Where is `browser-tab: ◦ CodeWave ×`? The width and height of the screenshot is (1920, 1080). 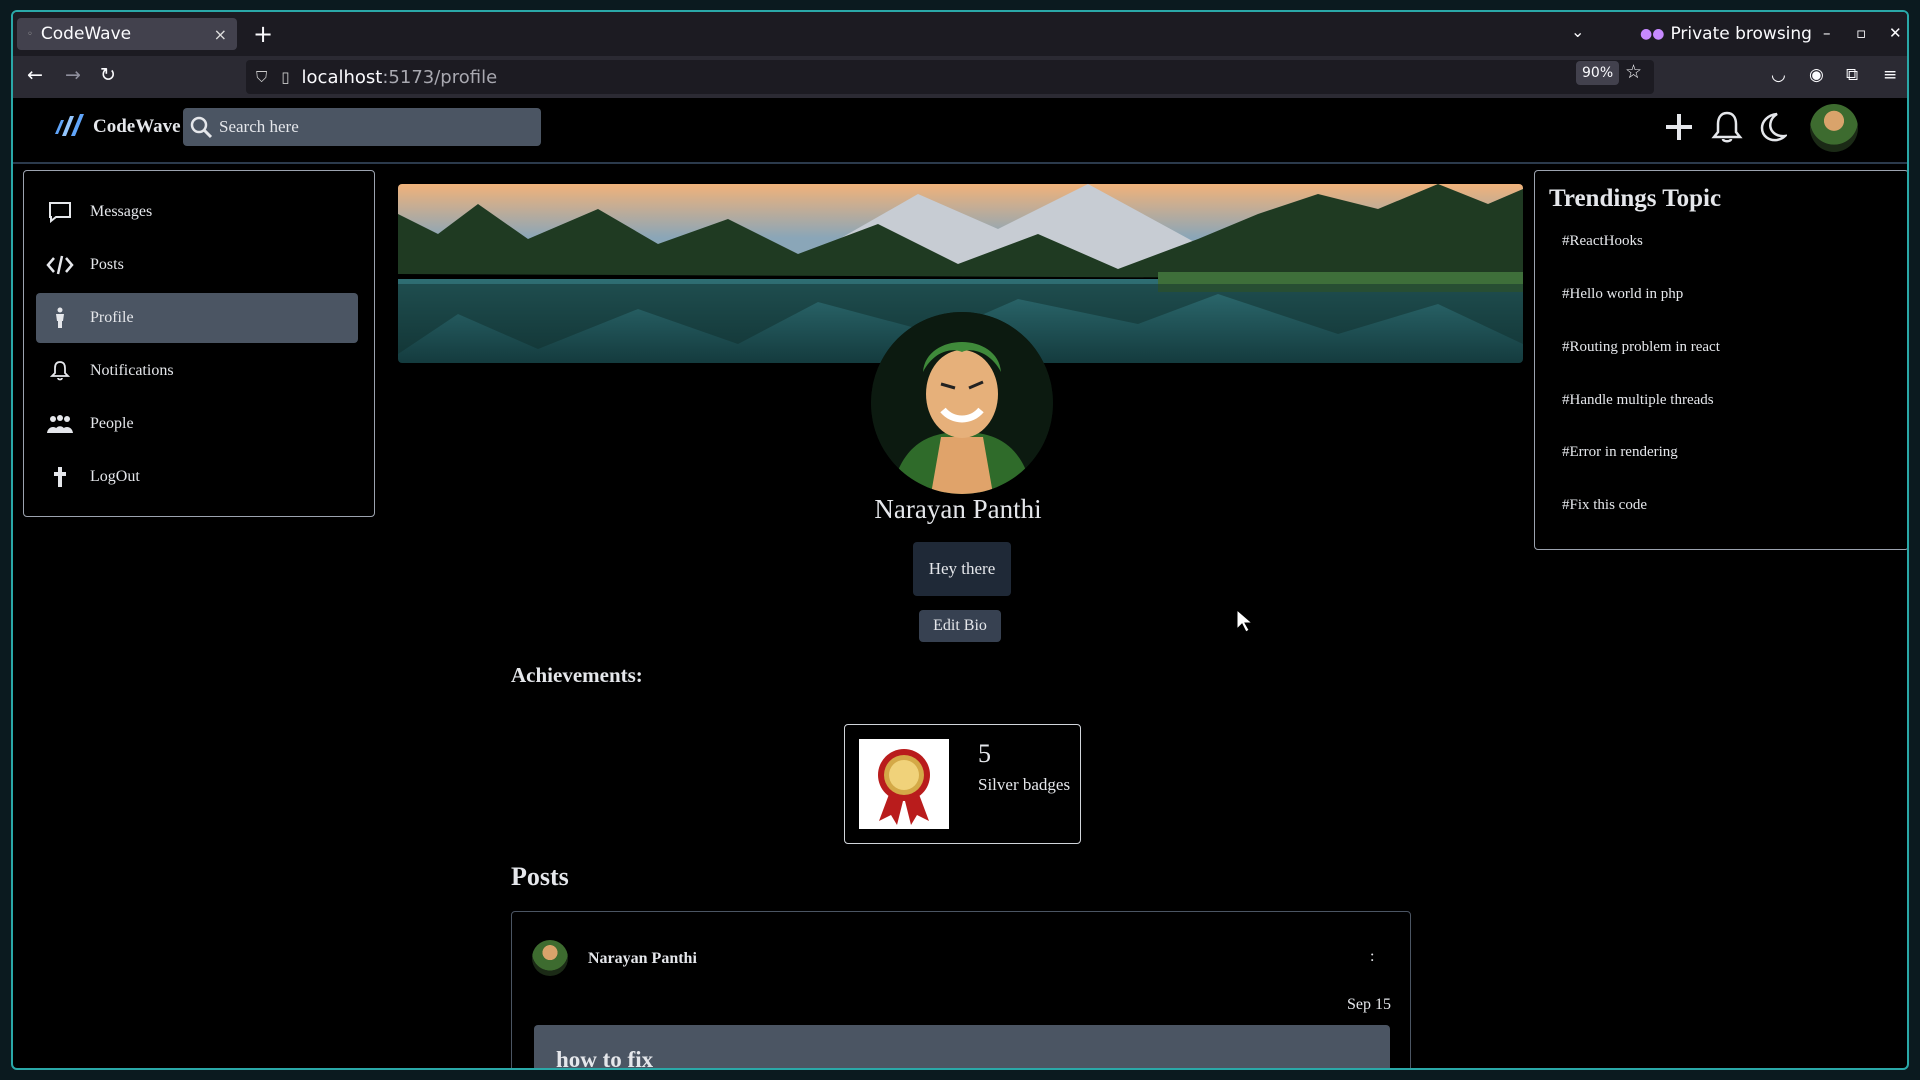 browser-tab: ◦ CodeWave × is located at coordinates (127, 34).